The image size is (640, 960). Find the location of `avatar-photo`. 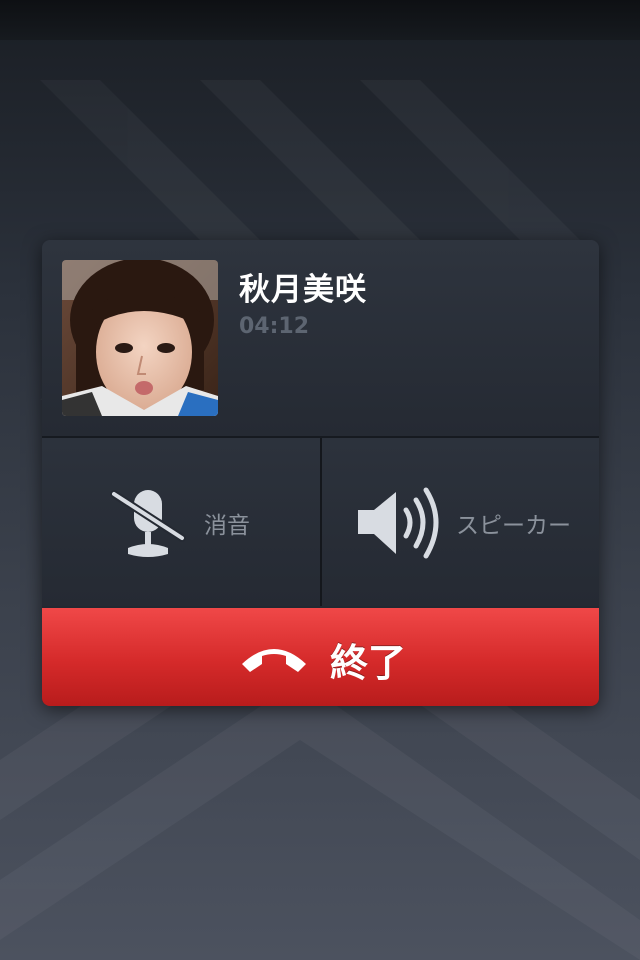

avatar-photo is located at coordinates (140, 338).